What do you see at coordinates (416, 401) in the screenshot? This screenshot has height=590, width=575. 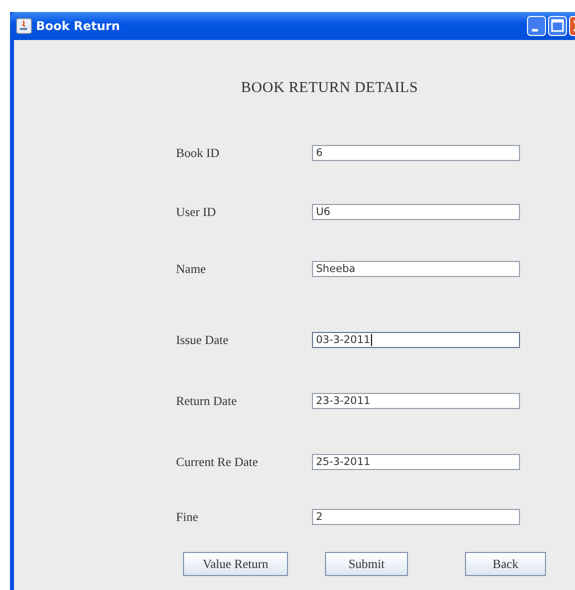 I see `input-field: 23-3-2011` at bounding box center [416, 401].